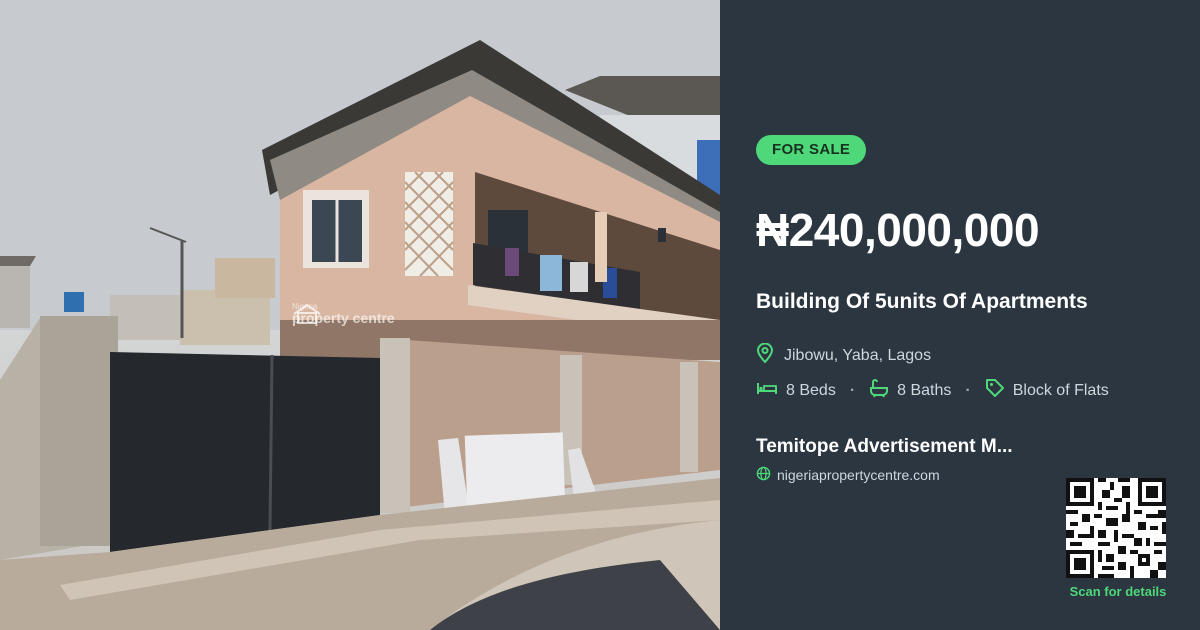  I want to click on watermark: Nigeria property centre, so click(343, 314).